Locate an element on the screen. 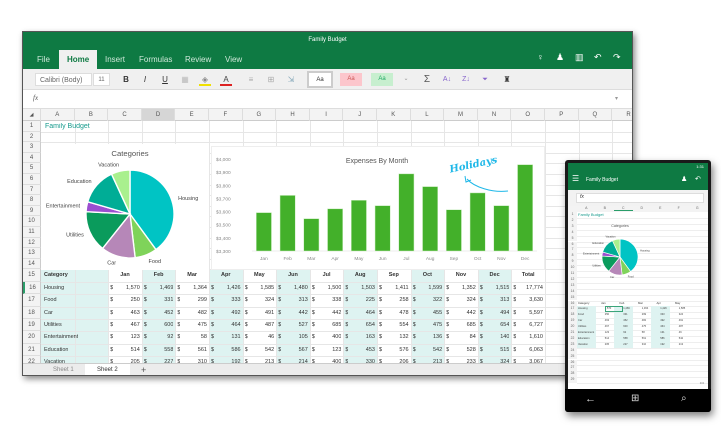 The image size is (721, 441). table-cell-value: 131 is located at coordinates (227, 337).